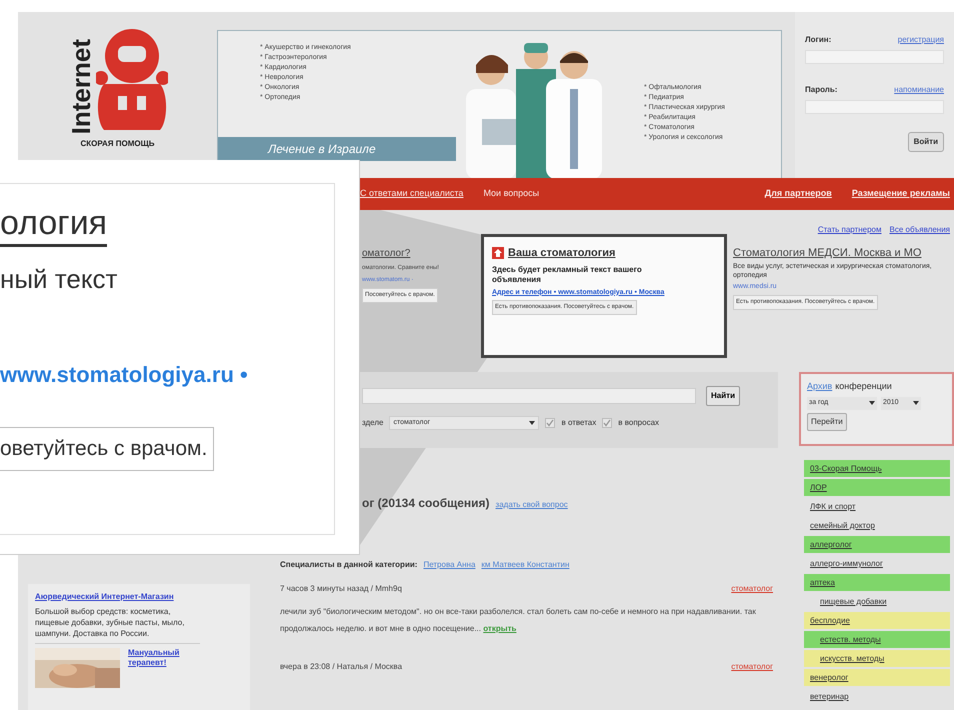 The image size is (954, 710). Describe the element at coordinates (117, 625) in the screenshot. I see `ad-text: Большой выбор средств: косметика, пищевые добавки, зубные пасты, мыло, шампуни. Доставка по России.` at that location.